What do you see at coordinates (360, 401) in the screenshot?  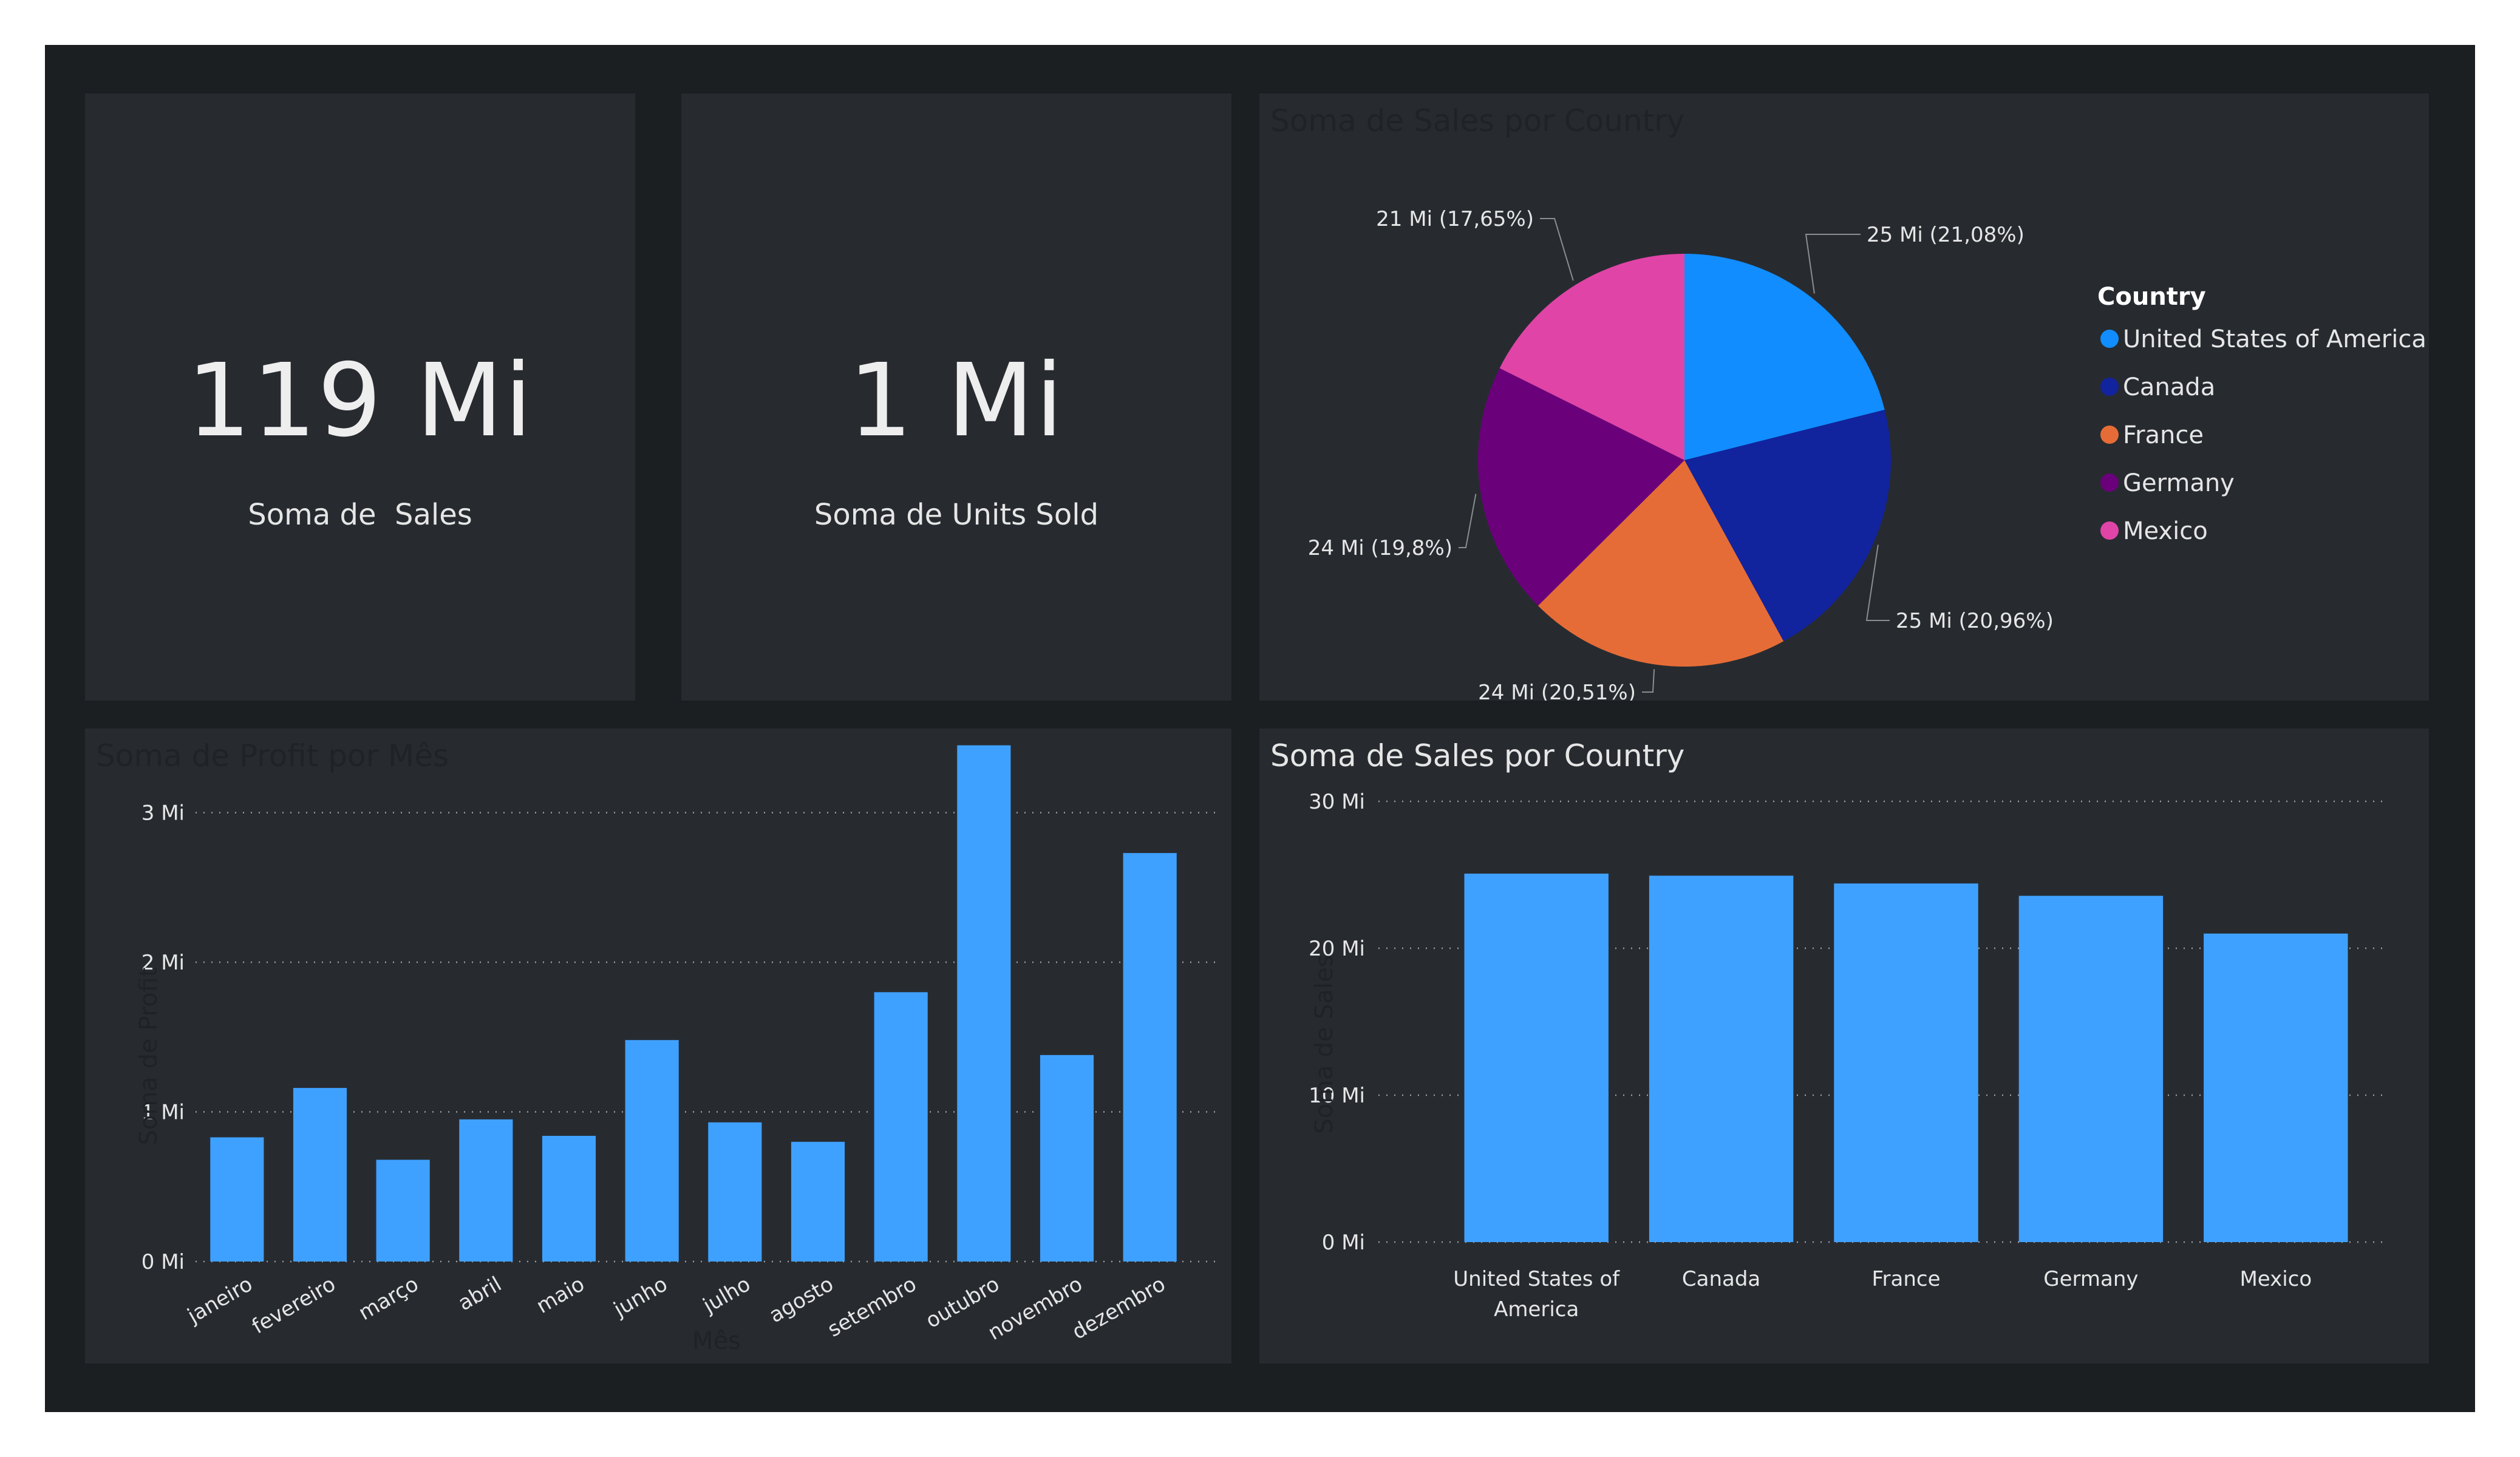 I see `kpi-value-sales: 119 Mi` at bounding box center [360, 401].